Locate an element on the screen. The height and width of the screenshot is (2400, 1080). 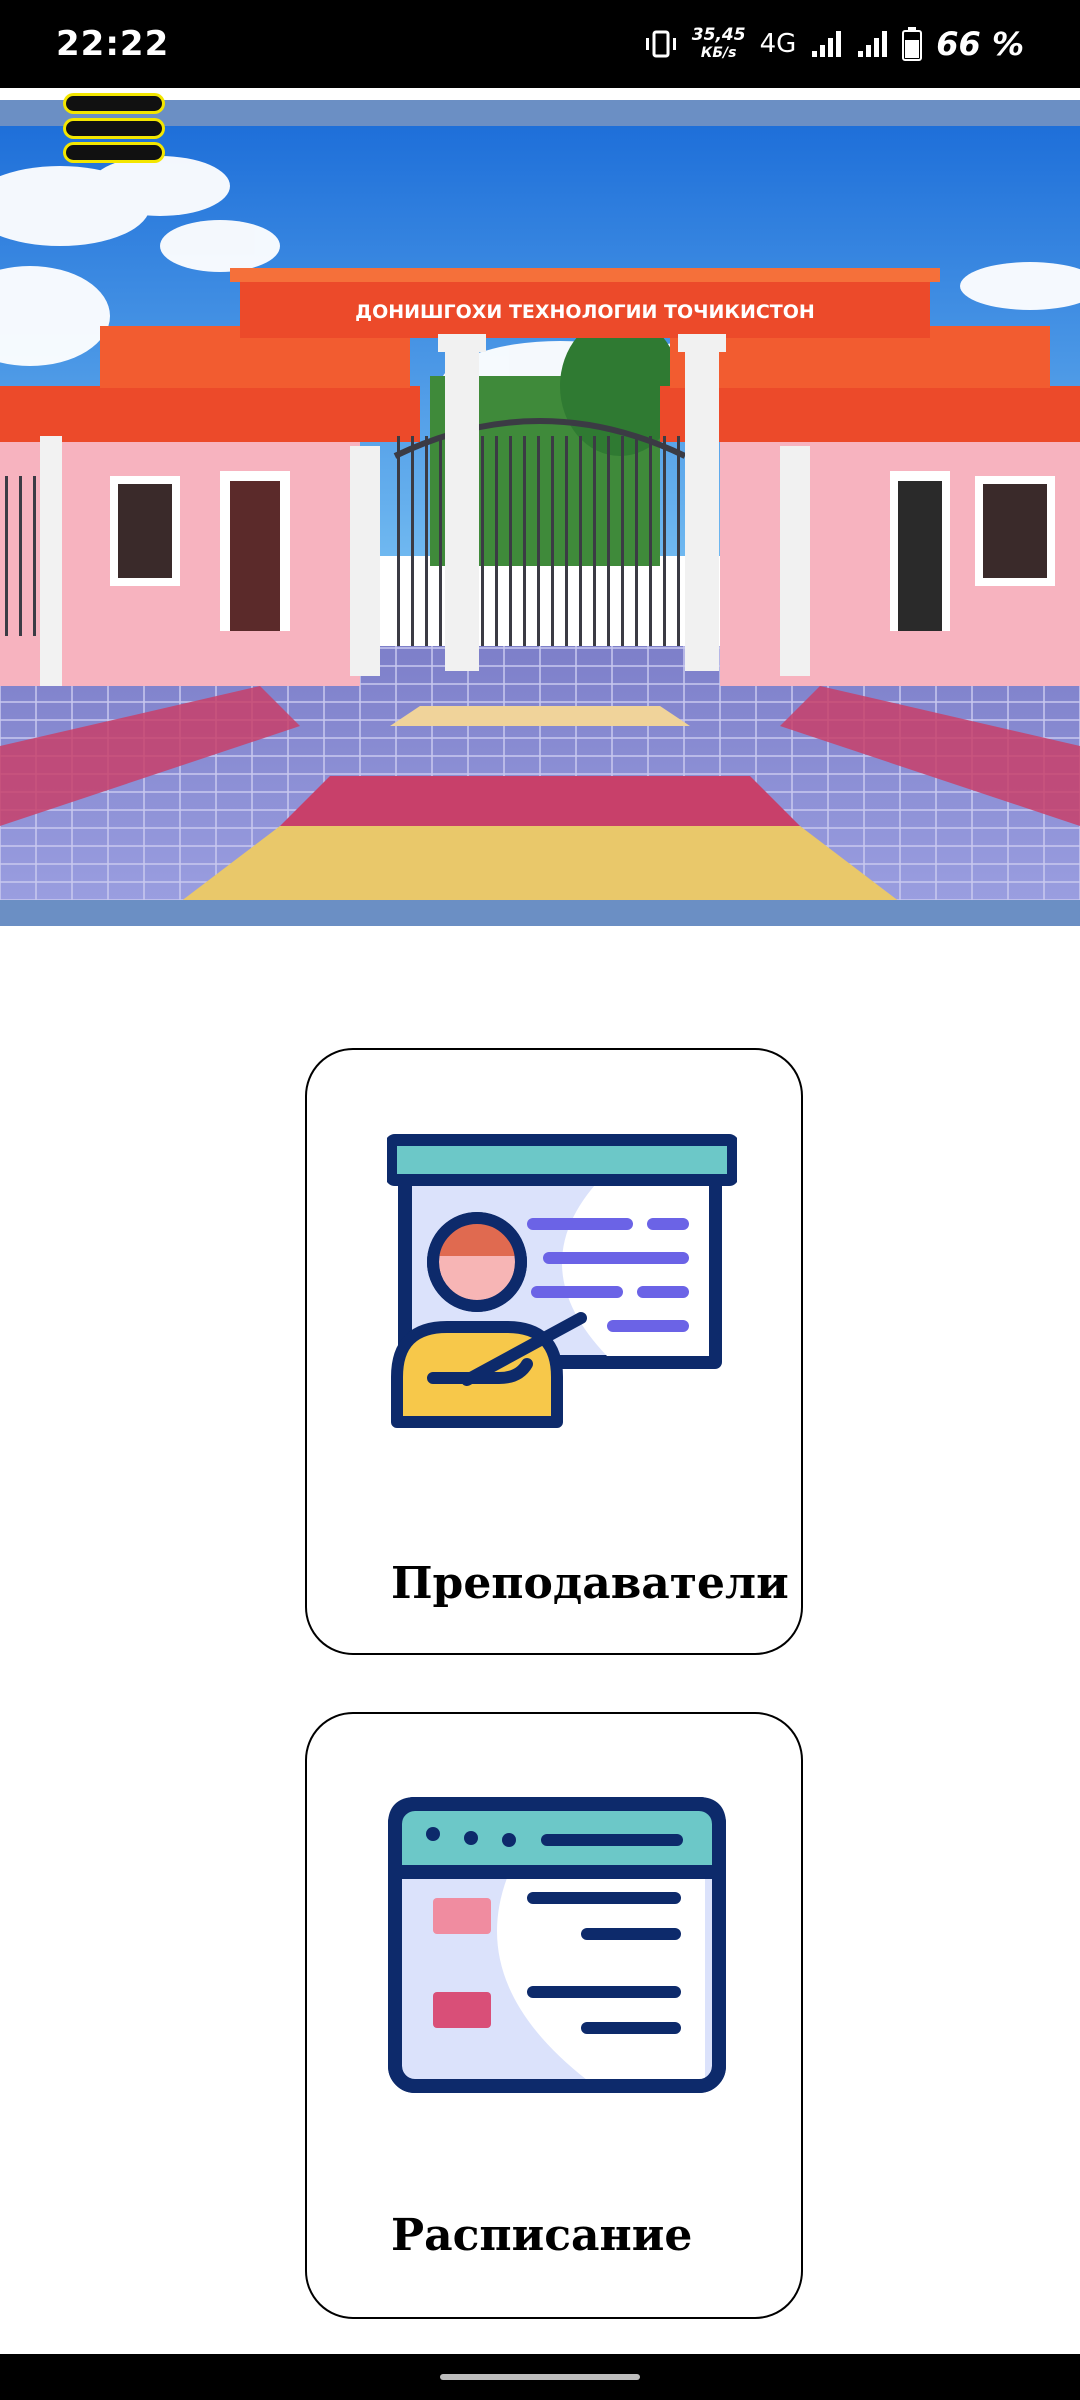
schedule-card-label: Расписание is located at coordinates (542, 2235).